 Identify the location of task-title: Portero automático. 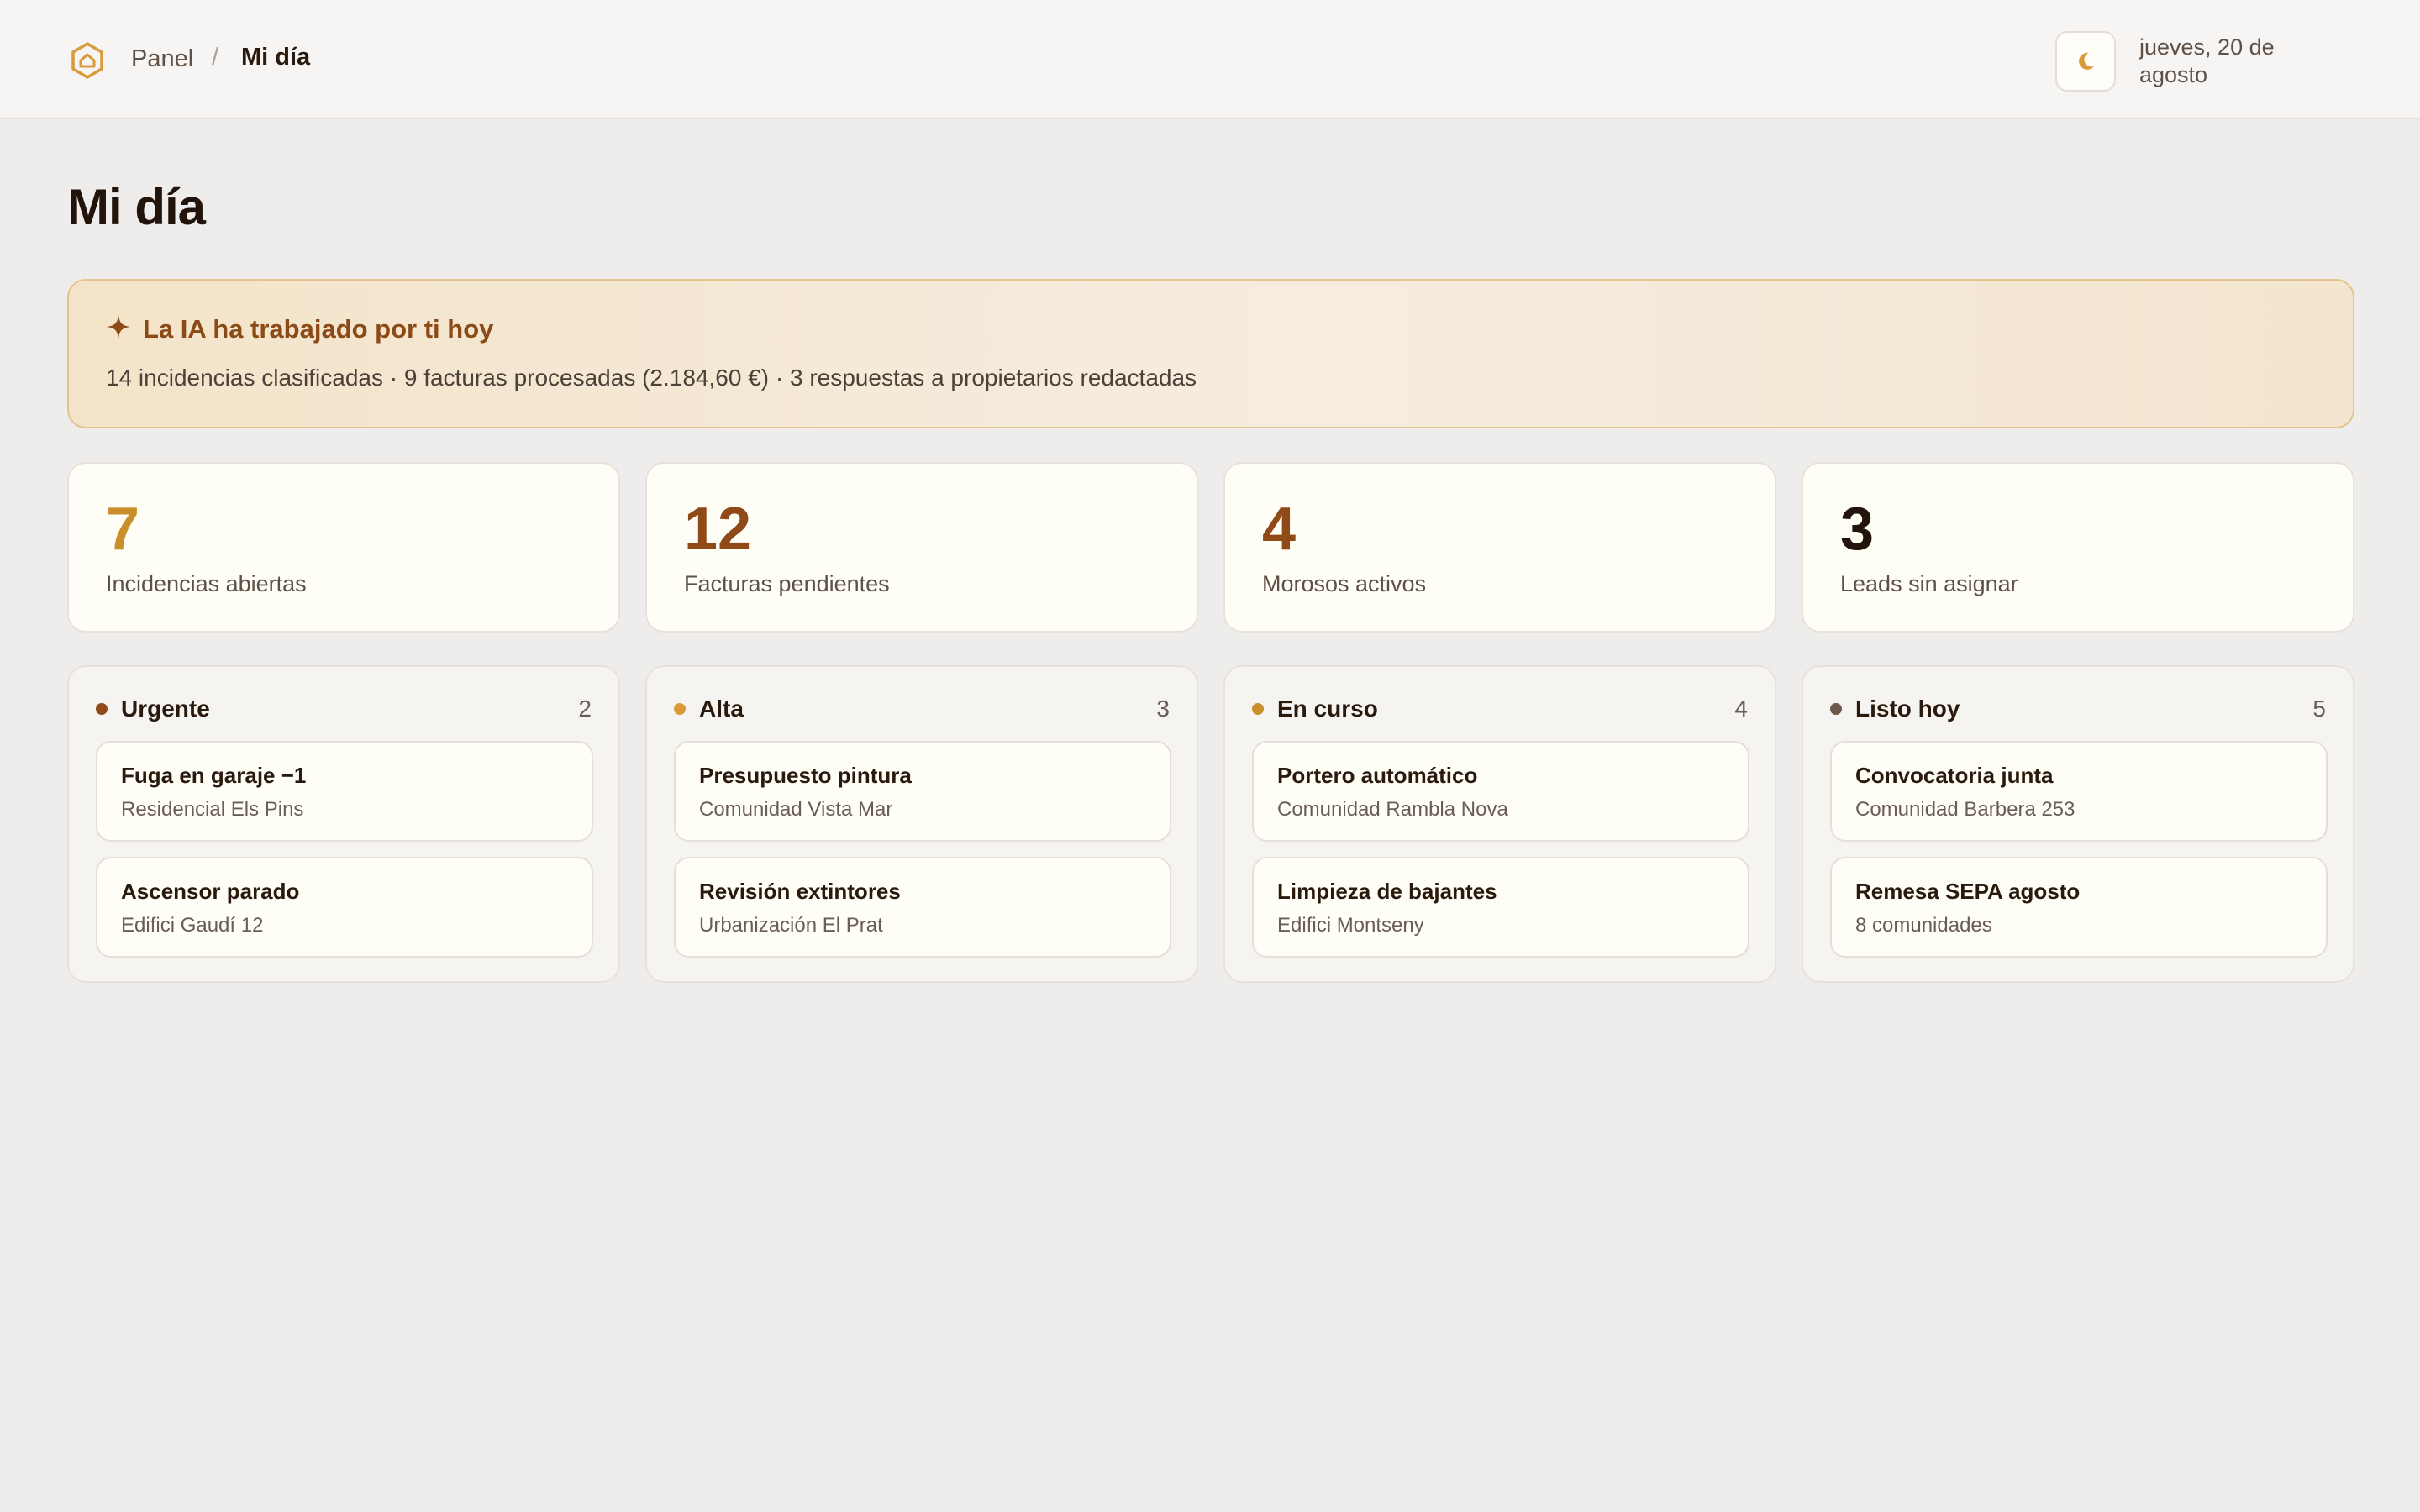
(1377, 775).